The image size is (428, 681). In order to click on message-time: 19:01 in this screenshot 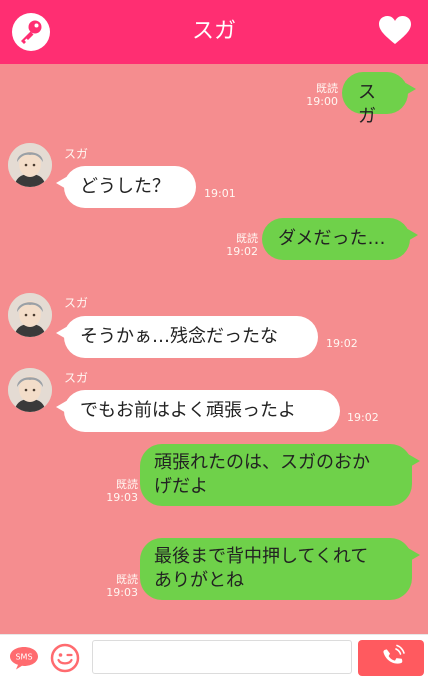, I will do `click(220, 193)`.